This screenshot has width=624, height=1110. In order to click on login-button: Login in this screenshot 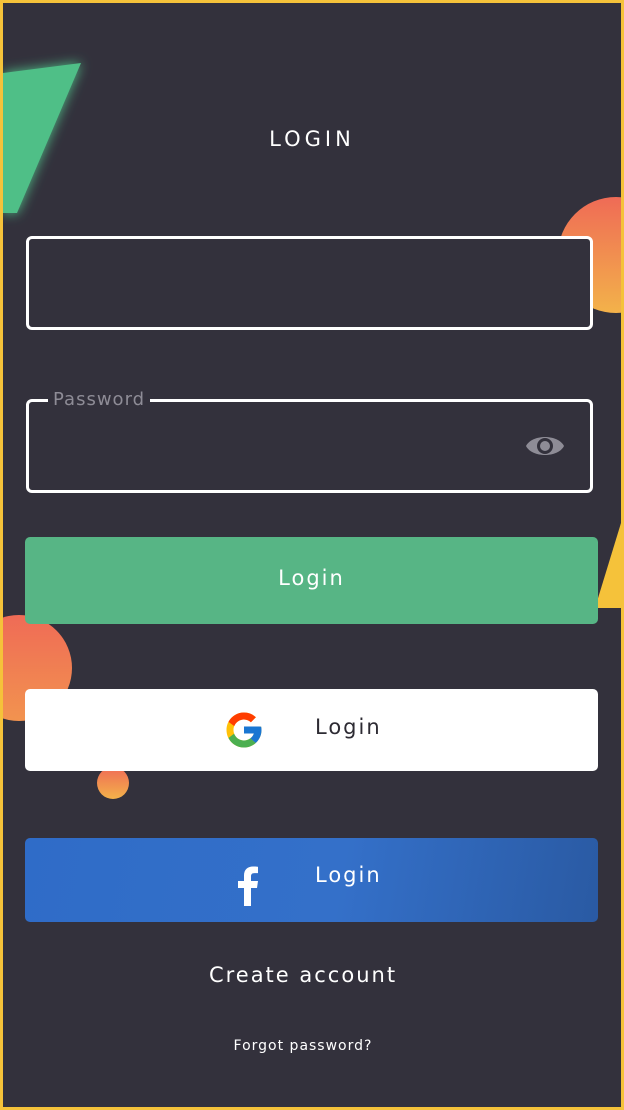, I will do `click(311, 580)`.